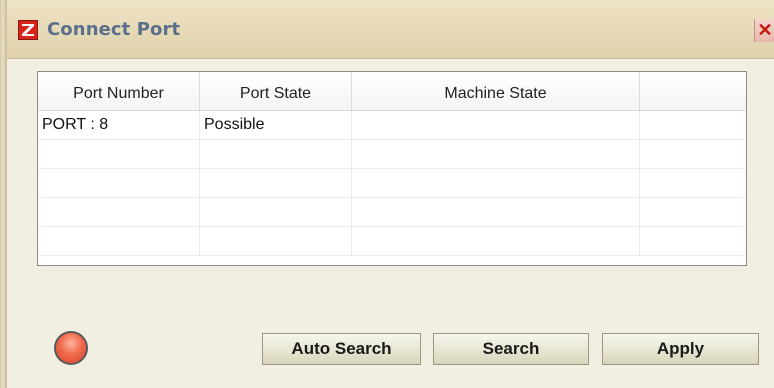 This screenshot has width=774, height=388. What do you see at coordinates (764, 30) in the screenshot?
I see `close-button: ✕` at bounding box center [764, 30].